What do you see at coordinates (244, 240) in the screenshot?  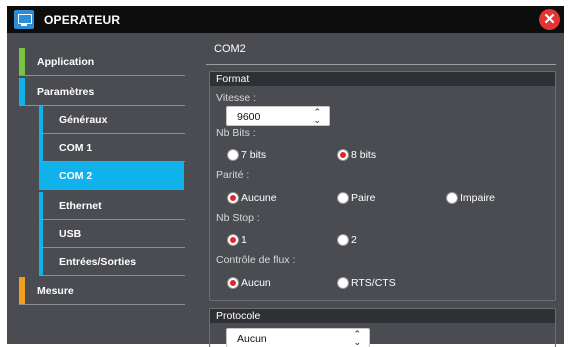 I see `radio-label: 1` at bounding box center [244, 240].